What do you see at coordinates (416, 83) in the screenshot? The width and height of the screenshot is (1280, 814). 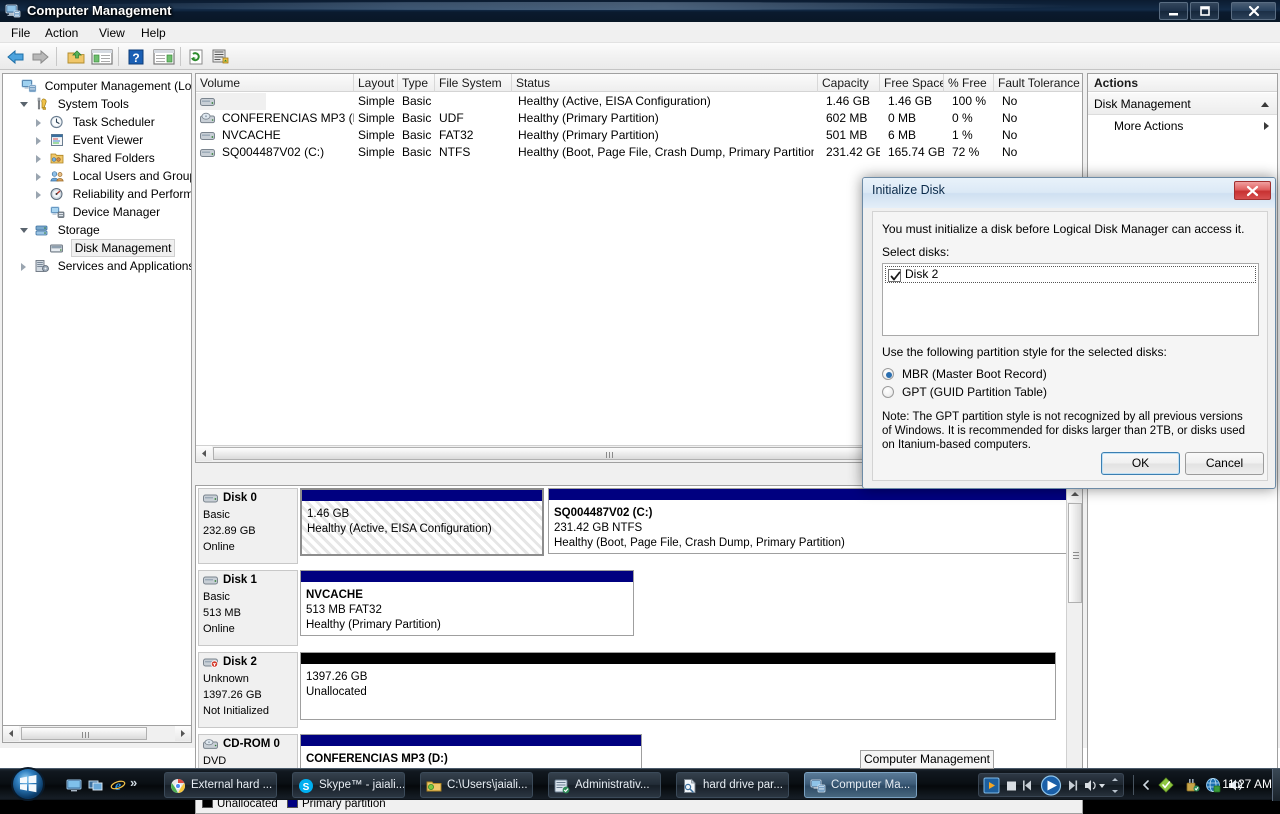 I see `column-header-type: Type` at bounding box center [416, 83].